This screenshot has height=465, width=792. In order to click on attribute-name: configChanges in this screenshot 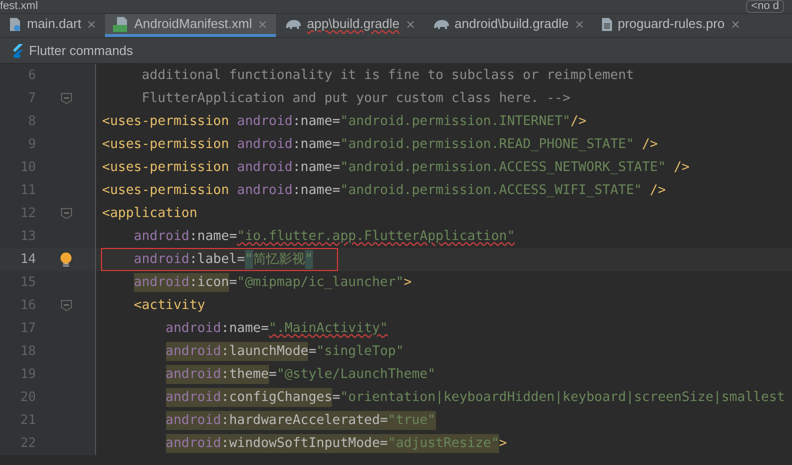, I will do `click(280, 397)`.